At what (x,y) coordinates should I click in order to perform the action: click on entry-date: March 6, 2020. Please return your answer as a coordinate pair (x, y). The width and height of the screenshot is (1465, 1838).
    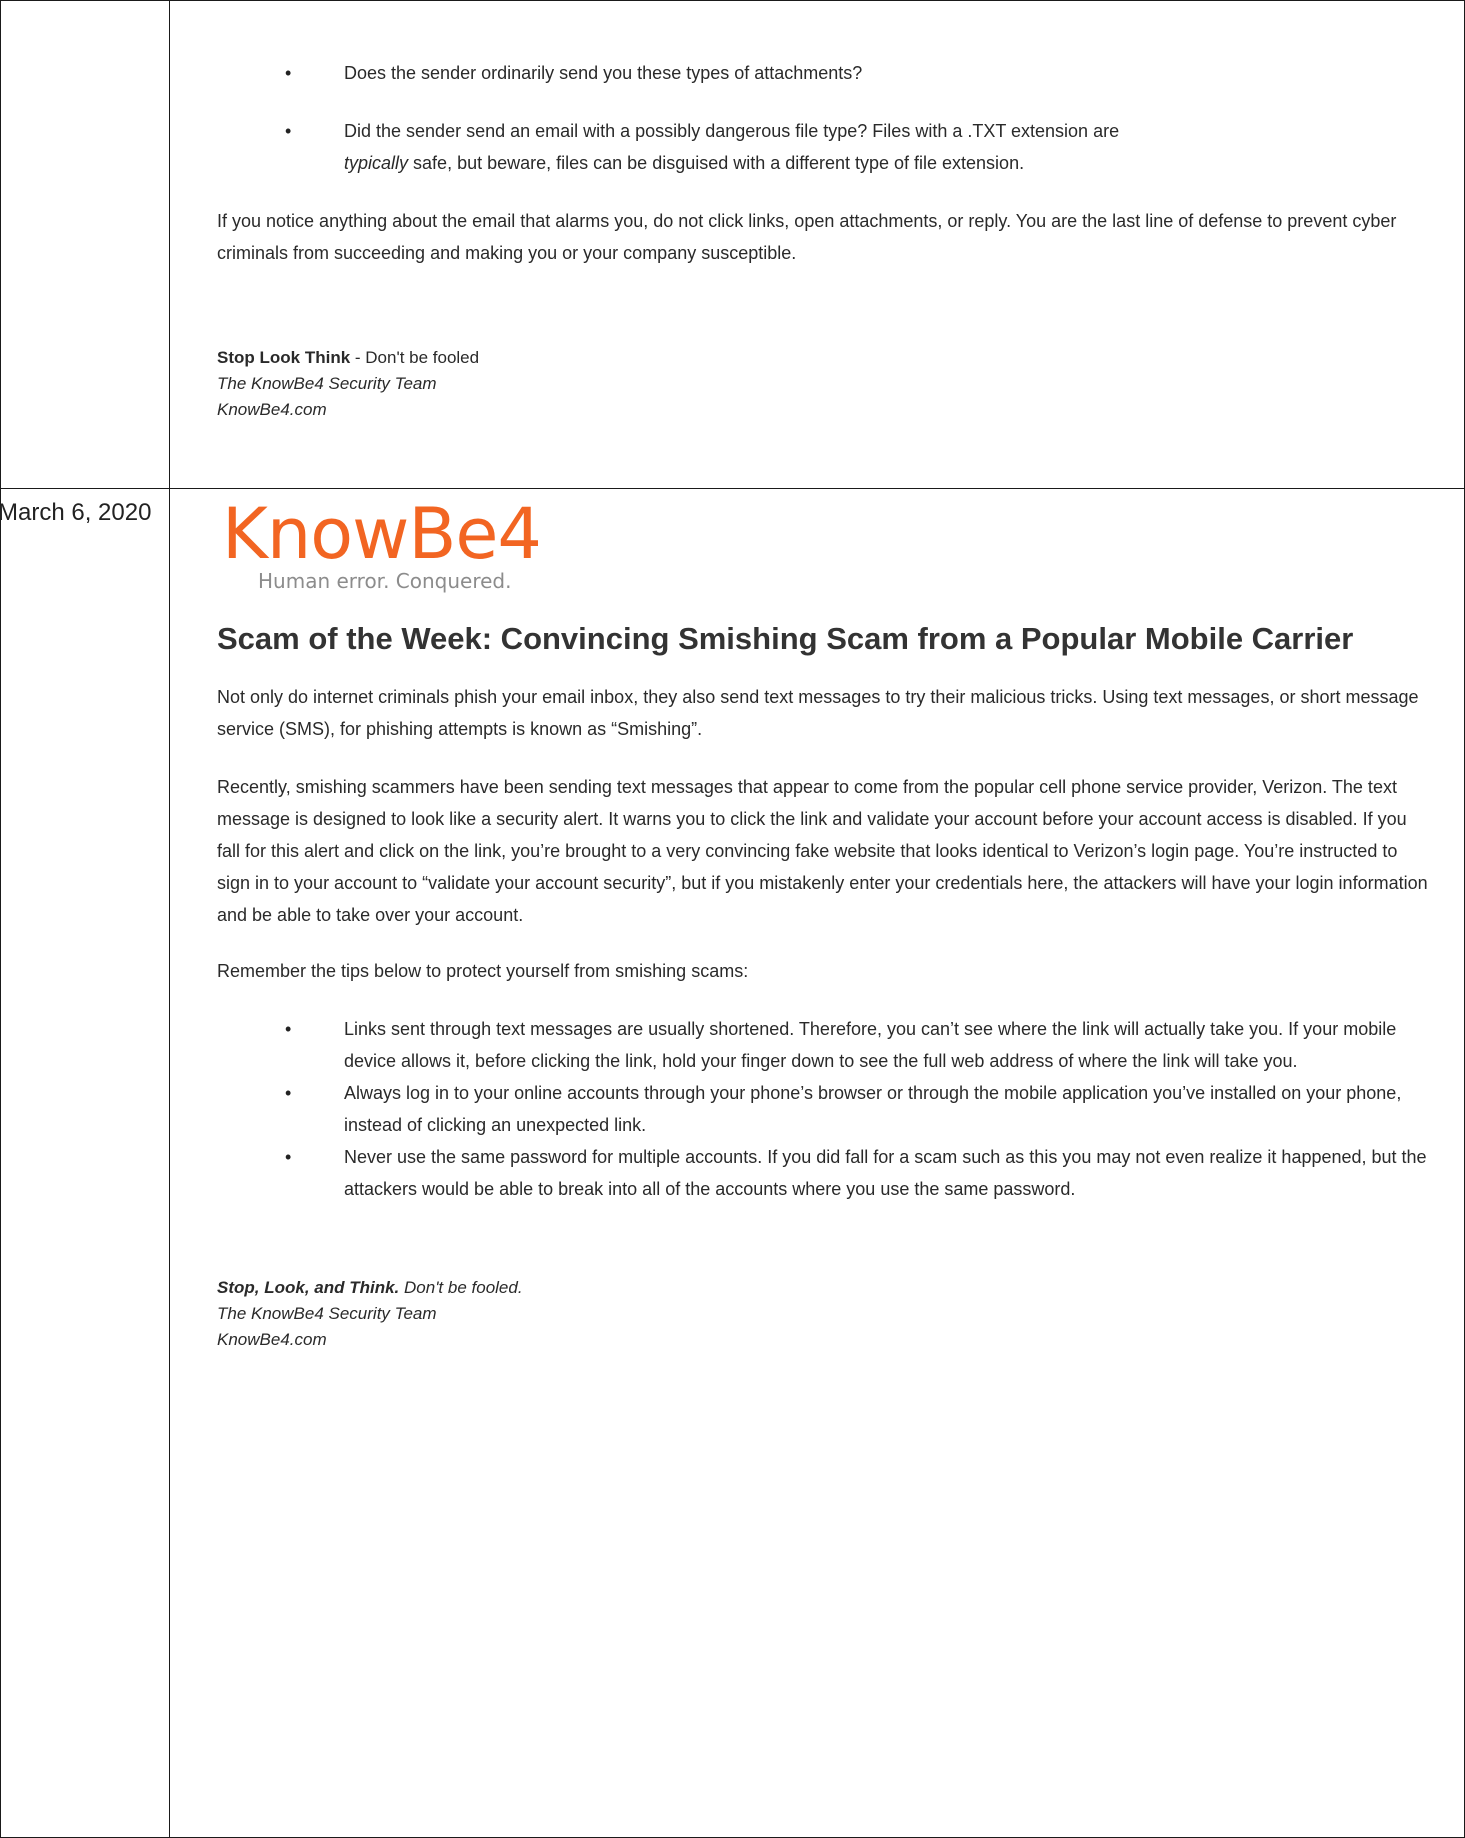
    Looking at the image, I should click on (76, 512).